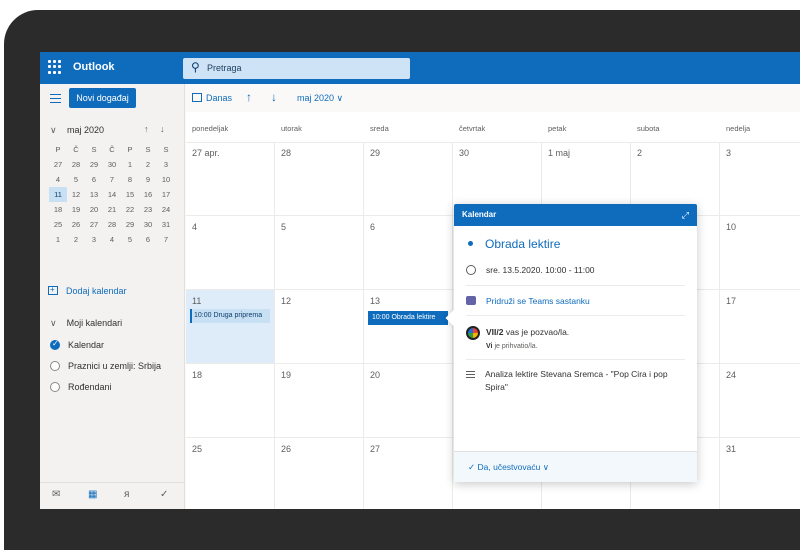 This screenshot has height=550, width=800. Describe the element at coordinates (130, 194) in the screenshot. I see `mini-day: 15` at that location.